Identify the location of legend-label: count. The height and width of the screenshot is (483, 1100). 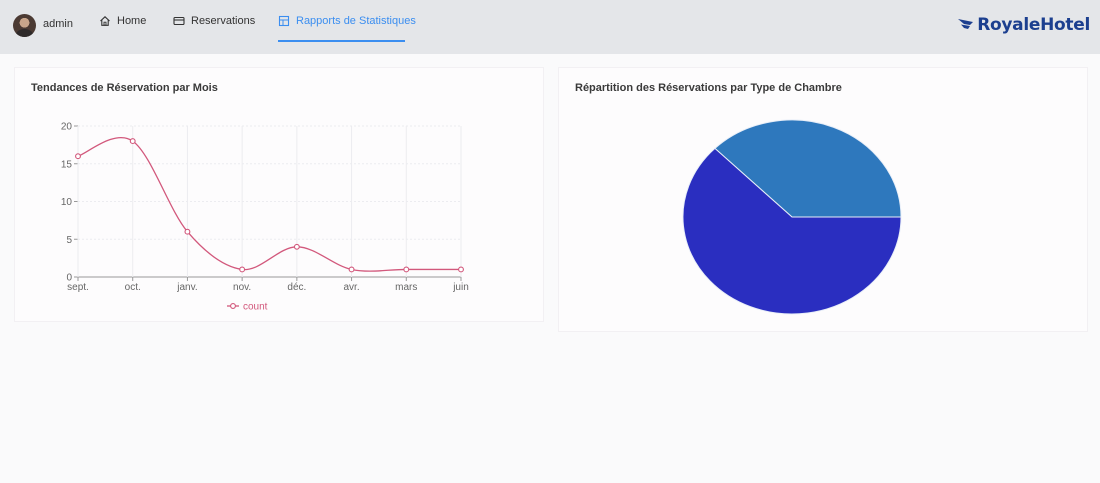
(255, 307).